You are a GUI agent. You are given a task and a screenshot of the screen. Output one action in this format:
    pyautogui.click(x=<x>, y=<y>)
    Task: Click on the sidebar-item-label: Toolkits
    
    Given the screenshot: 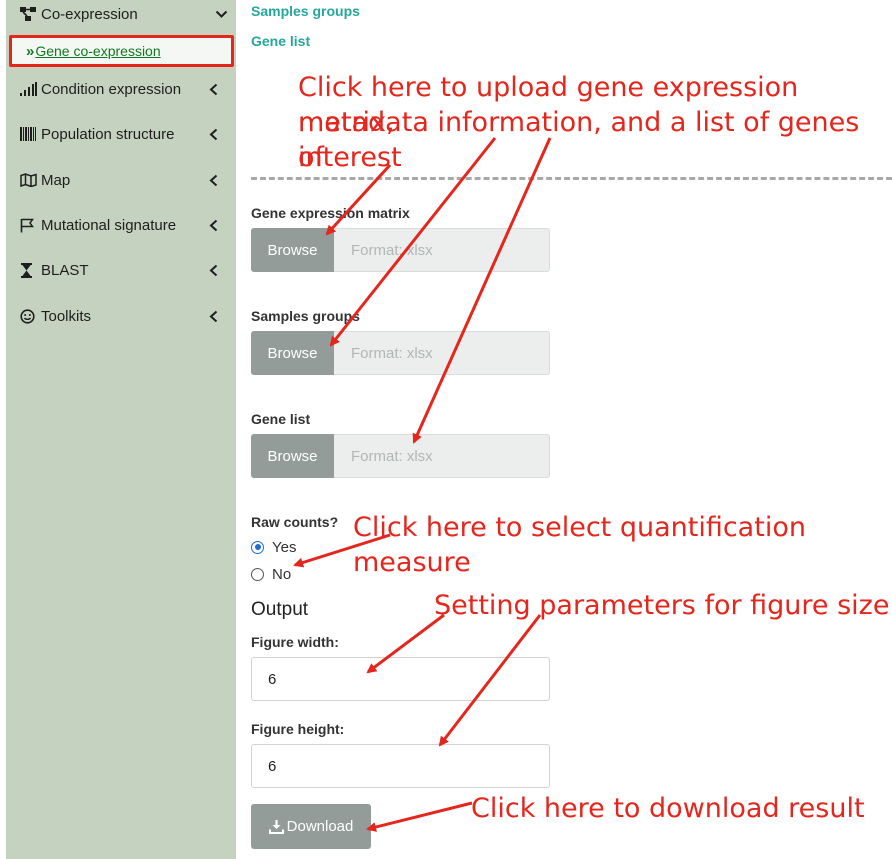 What is the action you would take?
    pyautogui.click(x=66, y=316)
    